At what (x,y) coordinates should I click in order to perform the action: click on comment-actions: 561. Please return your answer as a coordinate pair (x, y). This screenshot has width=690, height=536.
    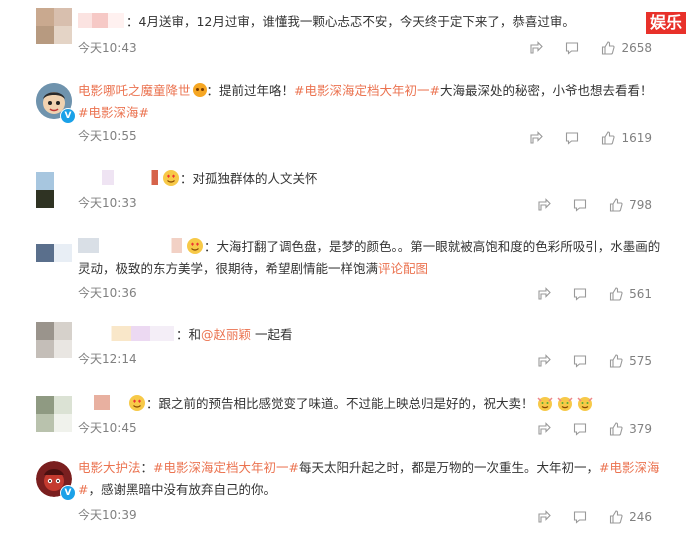
    Looking at the image, I should click on (583, 294).